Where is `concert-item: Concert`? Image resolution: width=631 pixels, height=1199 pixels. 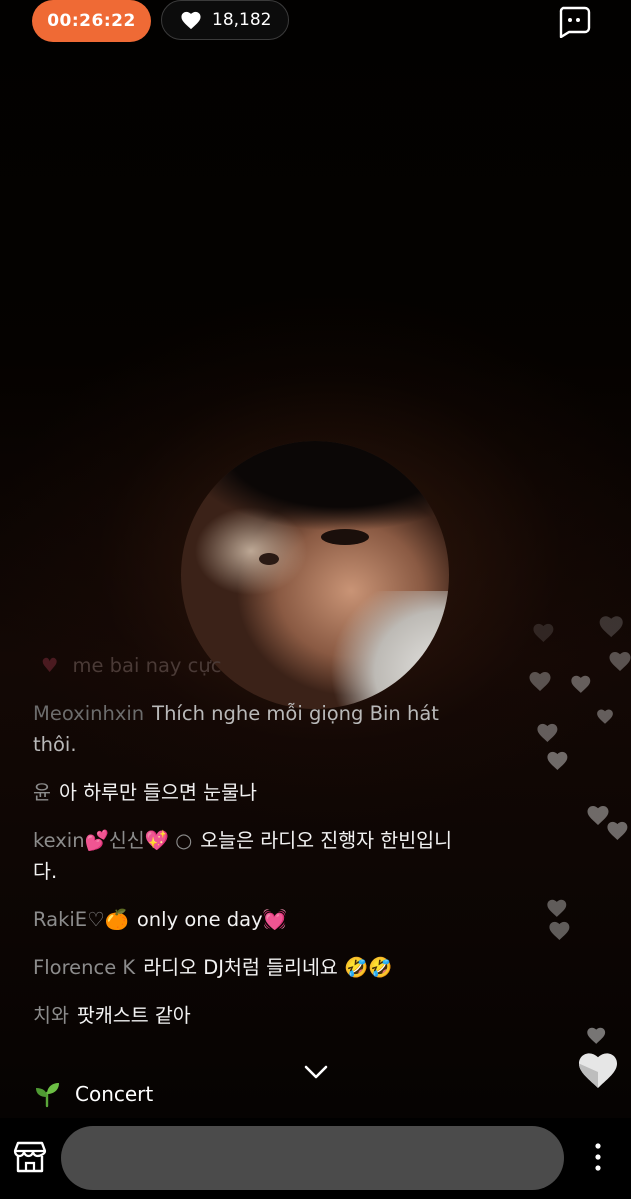
concert-item: Concert is located at coordinates (93, 1094).